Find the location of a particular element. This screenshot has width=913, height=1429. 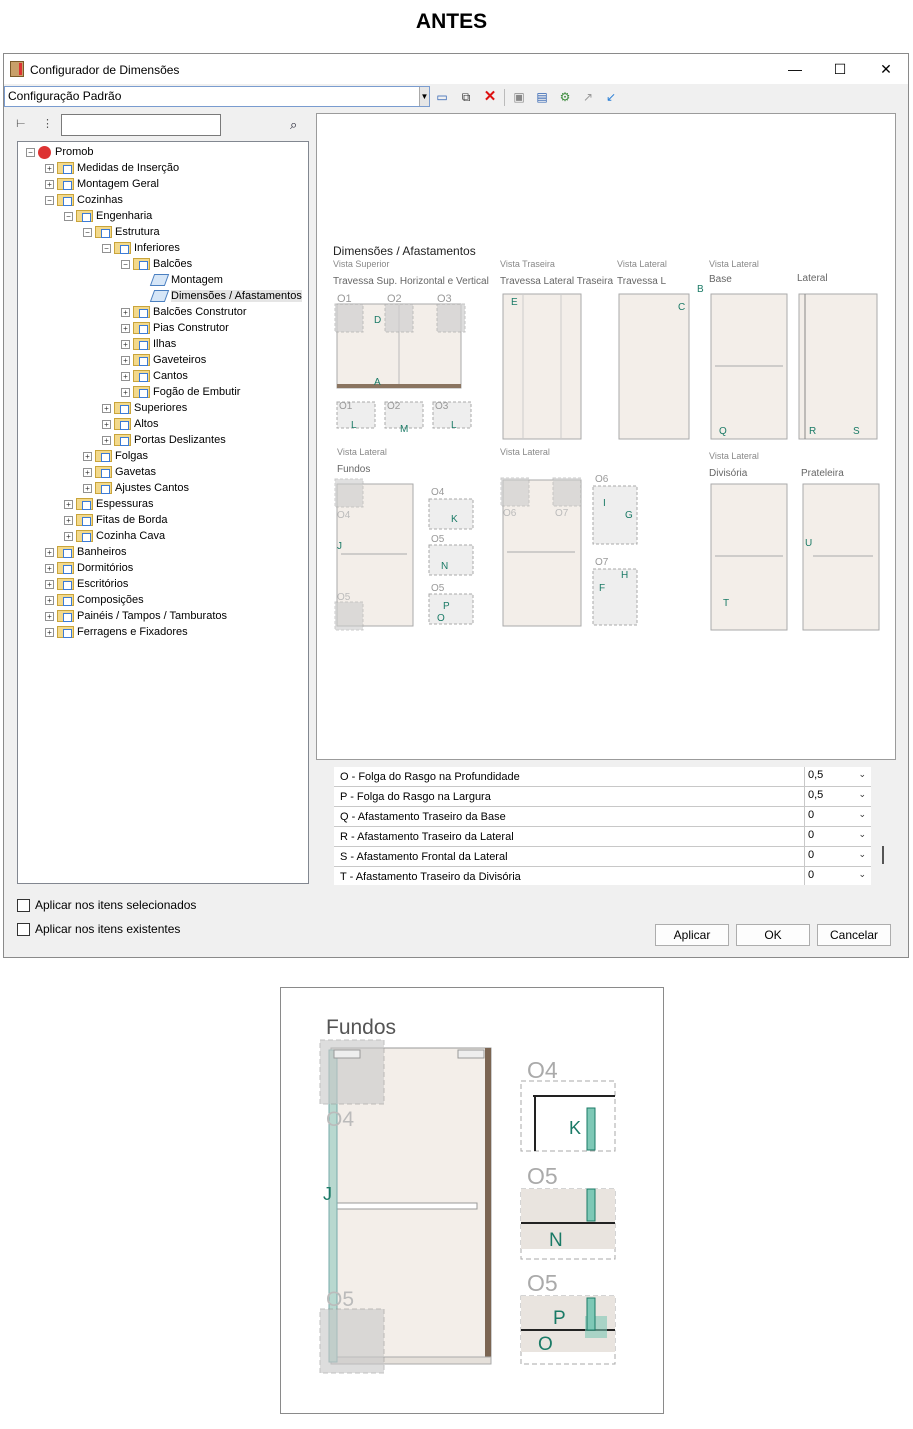

tree-item: − Balcões is located at coordinates (156, 264).